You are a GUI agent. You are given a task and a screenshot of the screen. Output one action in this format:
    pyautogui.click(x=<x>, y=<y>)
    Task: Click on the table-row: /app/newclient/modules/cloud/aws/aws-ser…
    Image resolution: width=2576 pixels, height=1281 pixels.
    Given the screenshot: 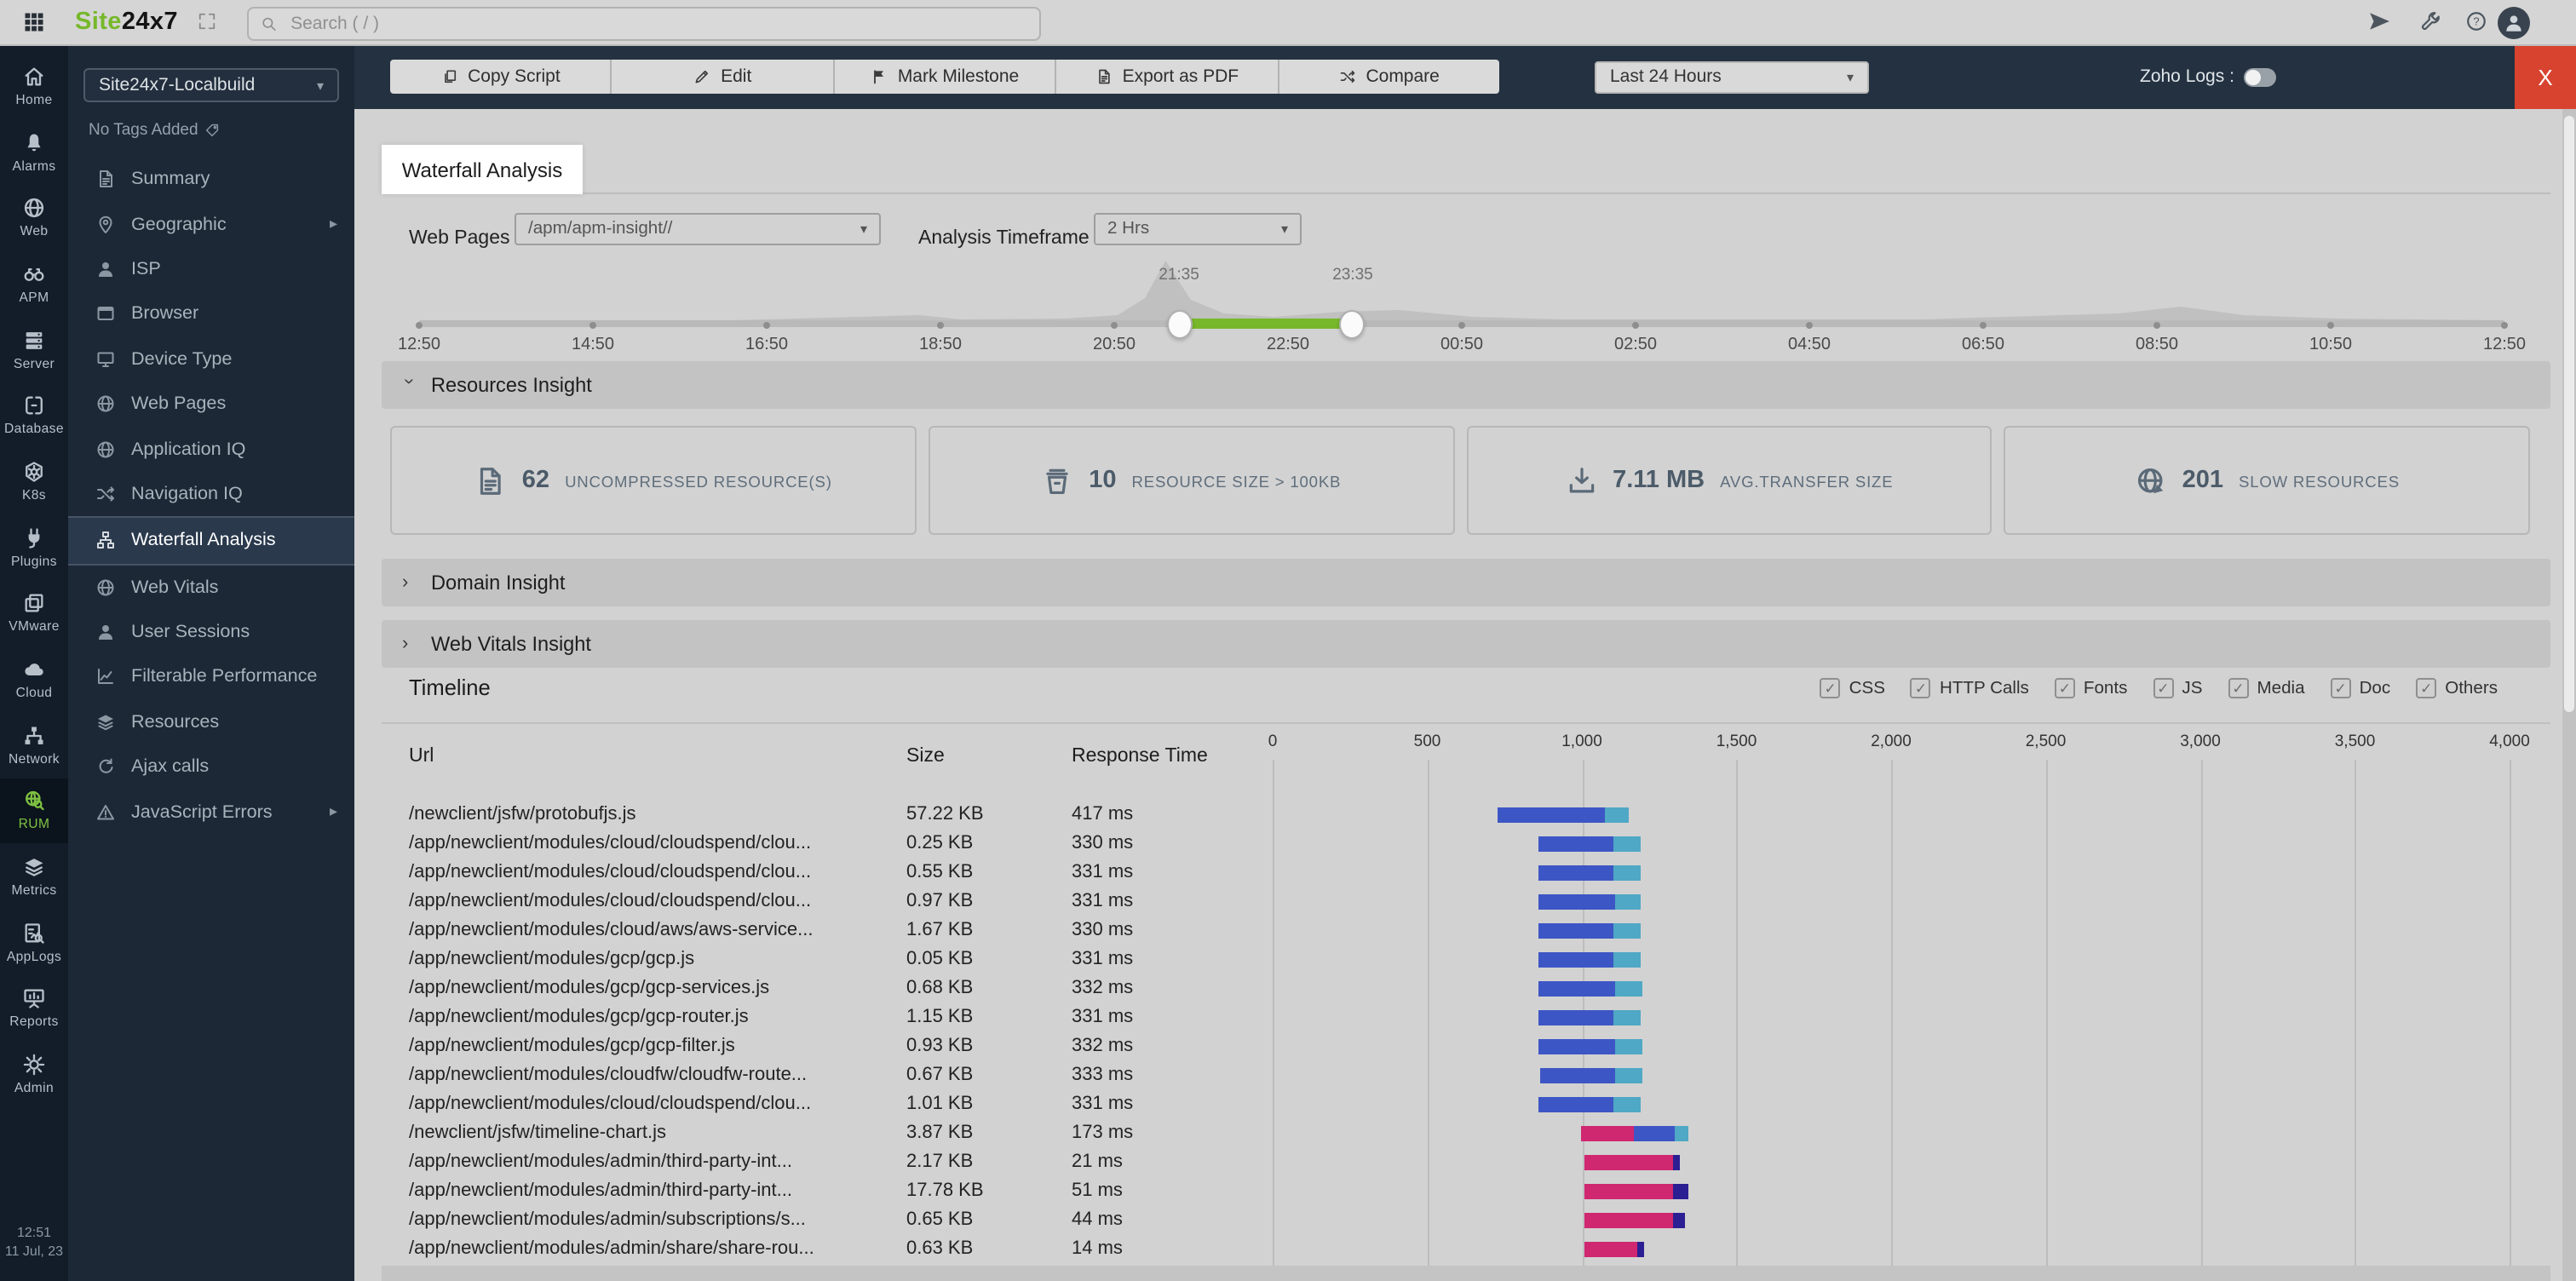 What is the action you would take?
    pyautogui.click(x=1465, y=930)
    